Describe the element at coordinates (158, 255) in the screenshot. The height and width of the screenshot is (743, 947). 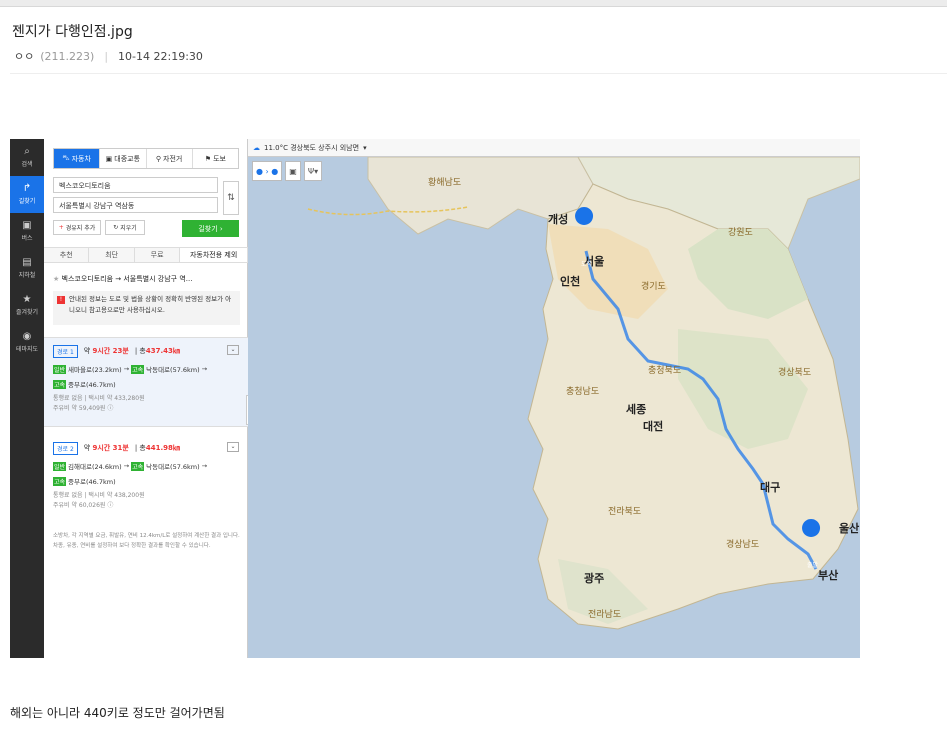
I see `tab-free: 무료` at that location.